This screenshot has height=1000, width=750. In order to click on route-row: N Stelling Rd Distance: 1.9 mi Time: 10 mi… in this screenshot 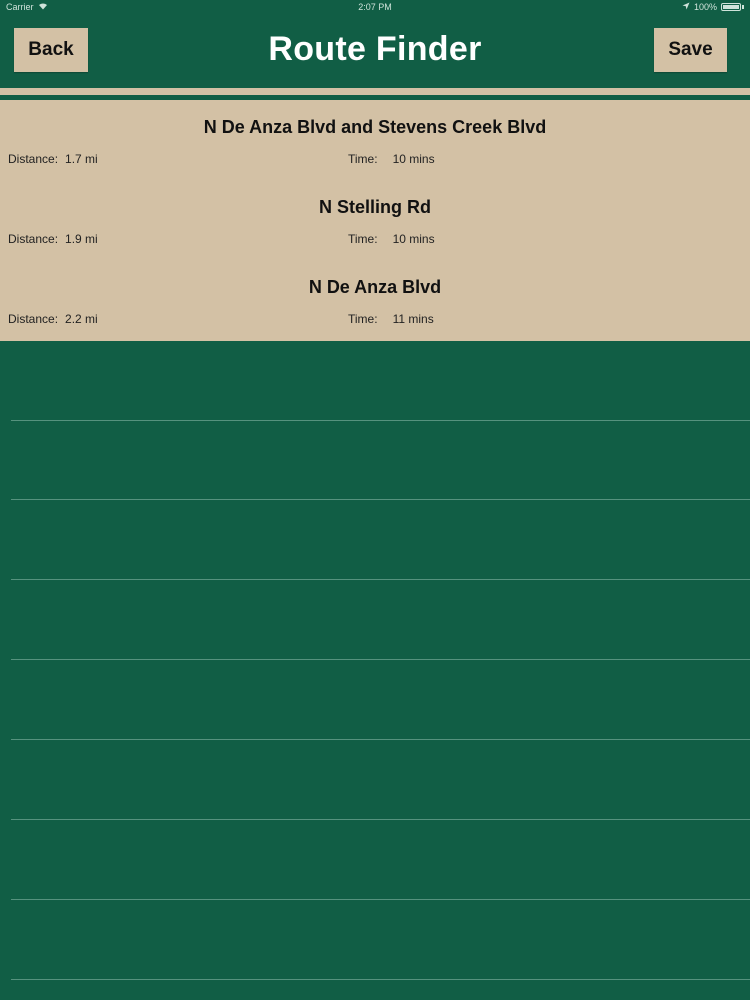, I will do `click(375, 220)`.